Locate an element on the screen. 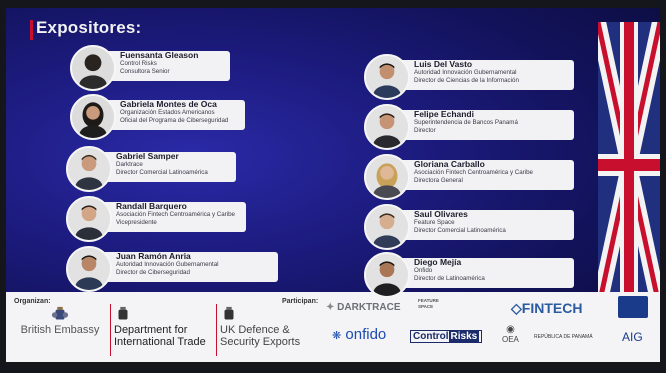 The image size is (666, 373). speaker-name: Diego Mejía is located at coordinates (438, 262).